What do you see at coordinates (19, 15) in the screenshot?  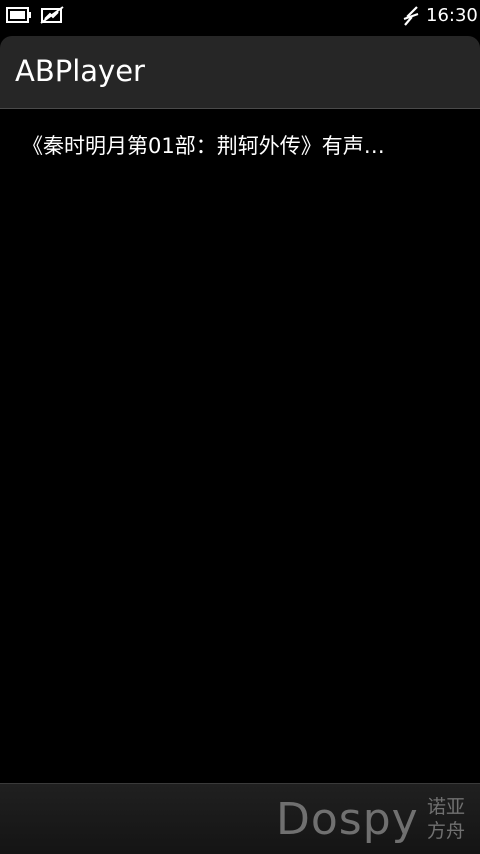 I see `battery-icon` at bounding box center [19, 15].